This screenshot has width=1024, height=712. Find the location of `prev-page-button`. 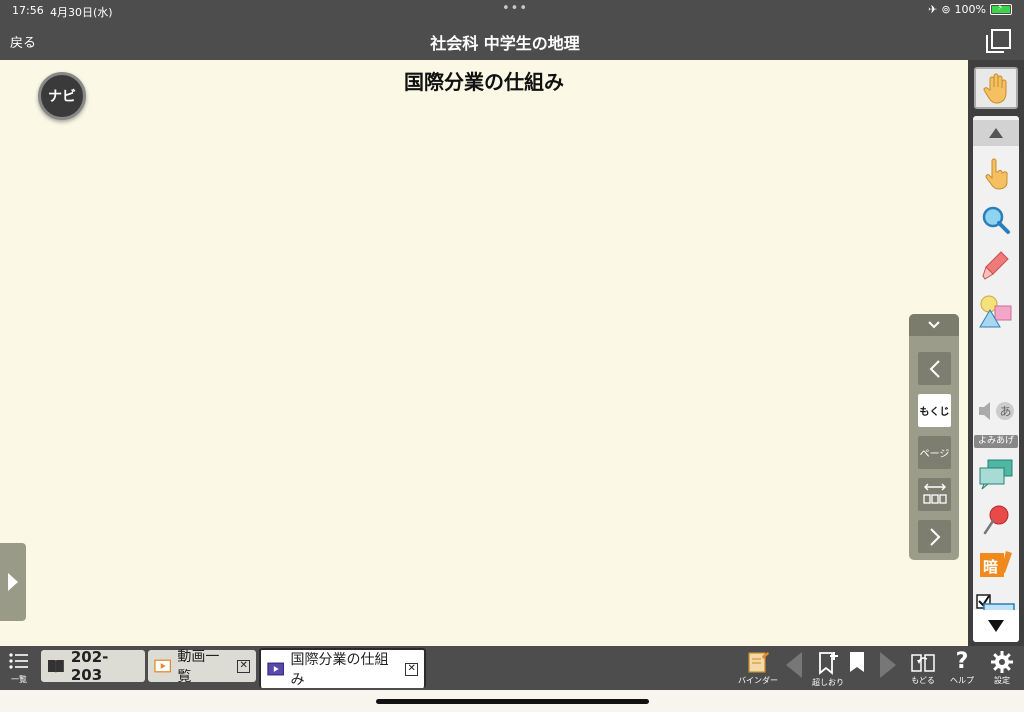

prev-page-button is located at coordinates (934, 368).